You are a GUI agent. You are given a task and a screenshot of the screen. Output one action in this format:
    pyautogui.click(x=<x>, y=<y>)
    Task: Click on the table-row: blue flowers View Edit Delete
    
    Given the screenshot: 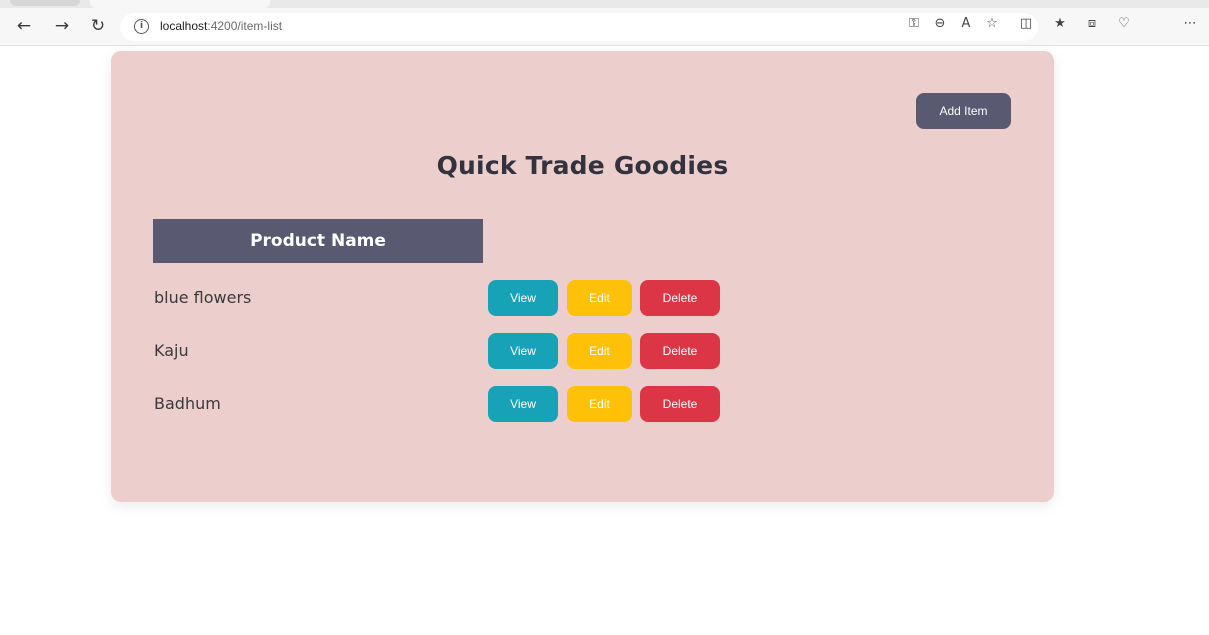 What is the action you would take?
    pyautogui.click(x=582, y=298)
    